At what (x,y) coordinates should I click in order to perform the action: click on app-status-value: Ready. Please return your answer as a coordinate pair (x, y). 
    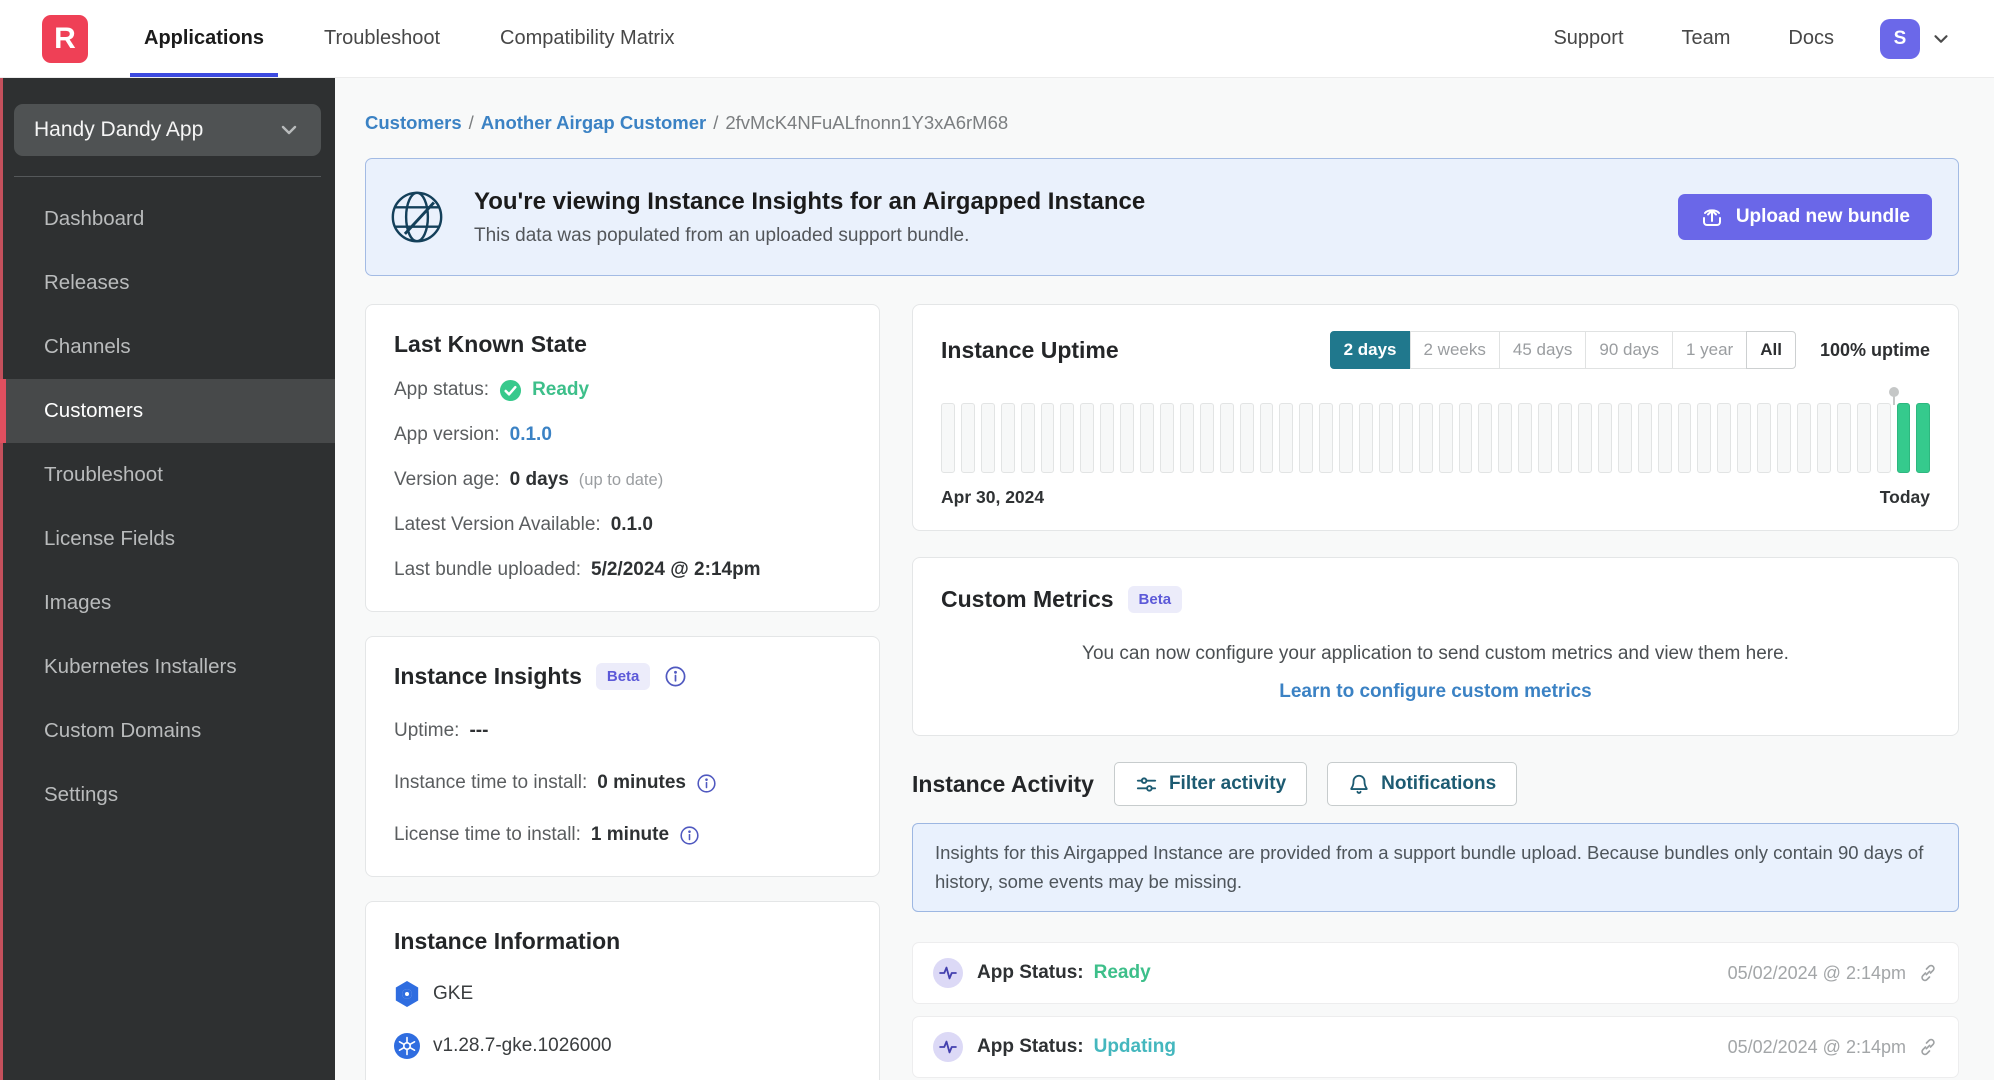
    Looking at the image, I should click on (561, 389).